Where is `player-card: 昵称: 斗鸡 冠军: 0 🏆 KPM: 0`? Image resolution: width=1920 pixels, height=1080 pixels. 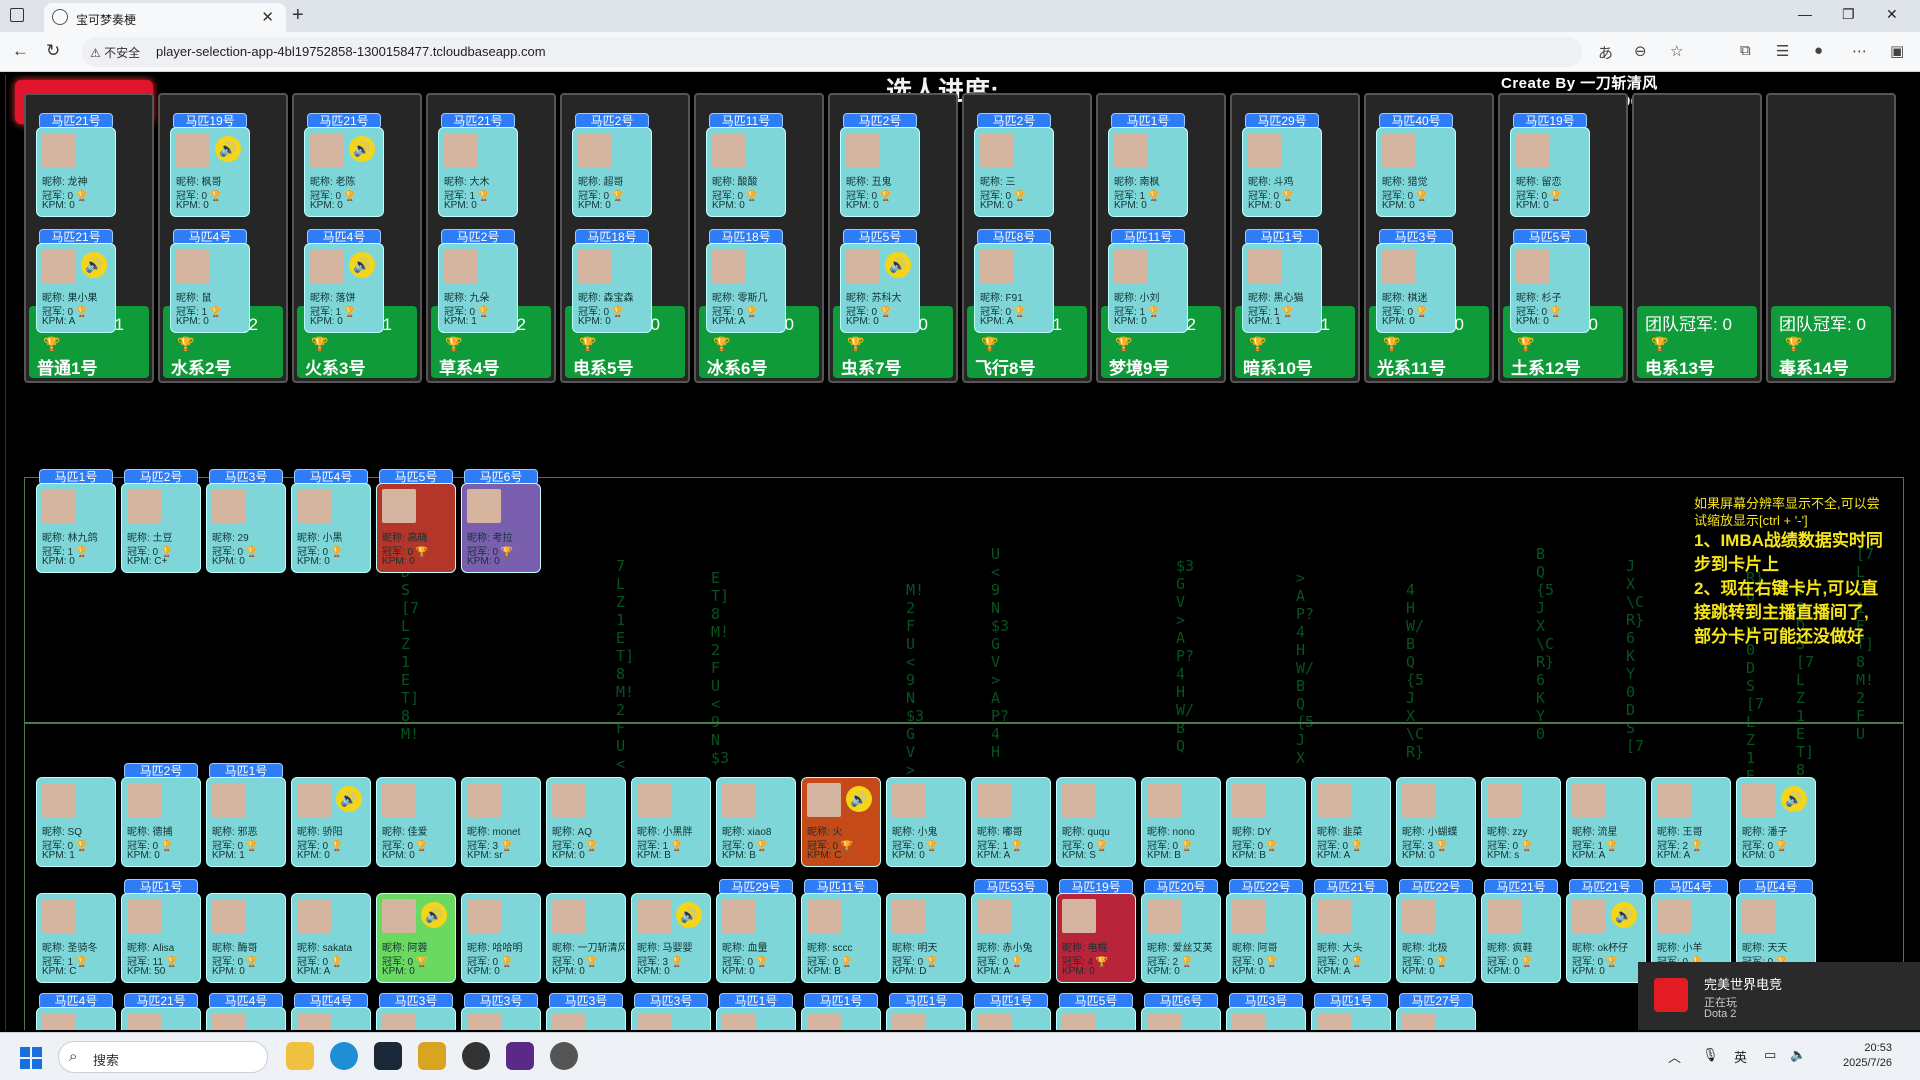
player-card: 昵称: 斗鸡 冠军: 0 🏆 KPM: 0 is located at coordinates (1282, 172).